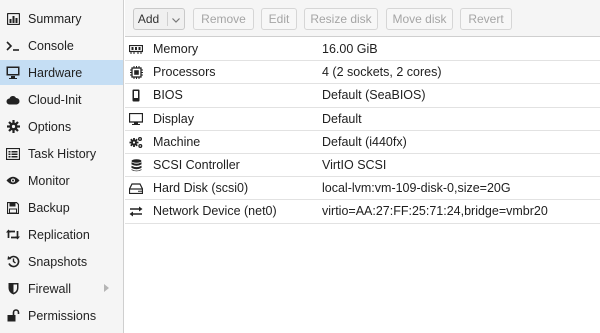 The image size is (600, 333). Describe the element at coordinates (13, 208) in the screenshot. I see `floppy-icon` at that location.